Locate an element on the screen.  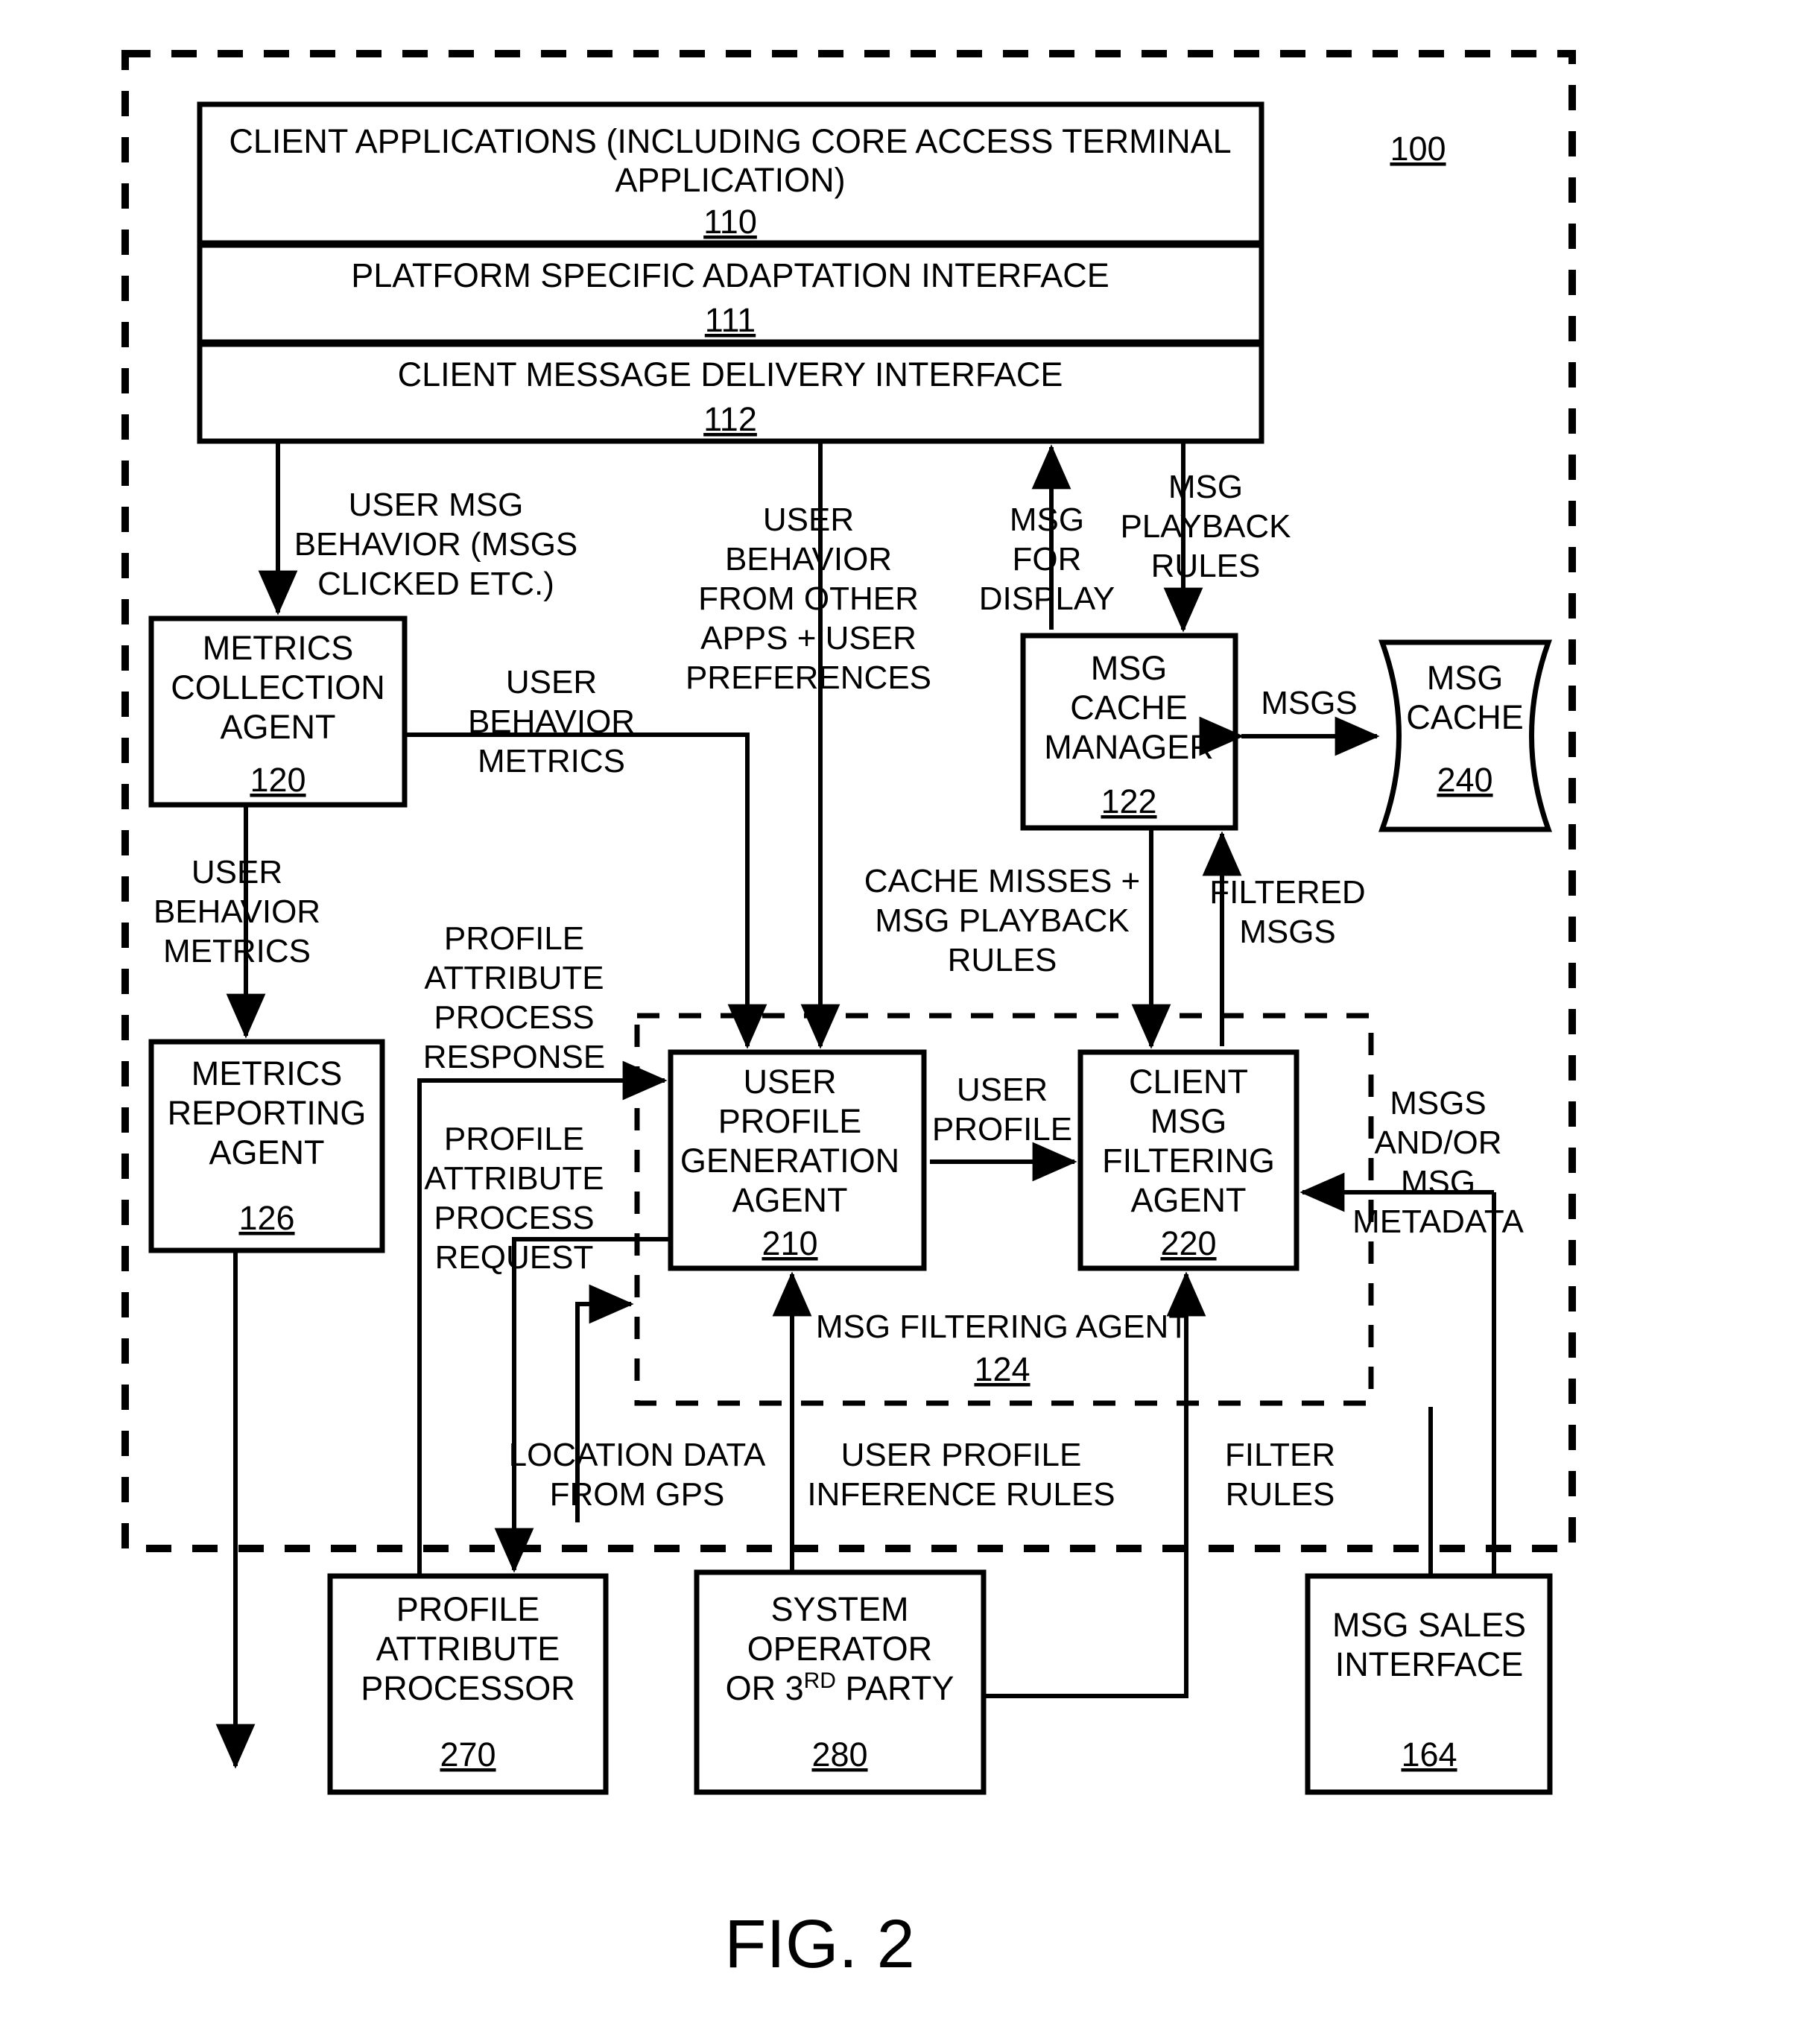
attr-processor-line3: PROCESSOR is located at coordinates (468, 1688).